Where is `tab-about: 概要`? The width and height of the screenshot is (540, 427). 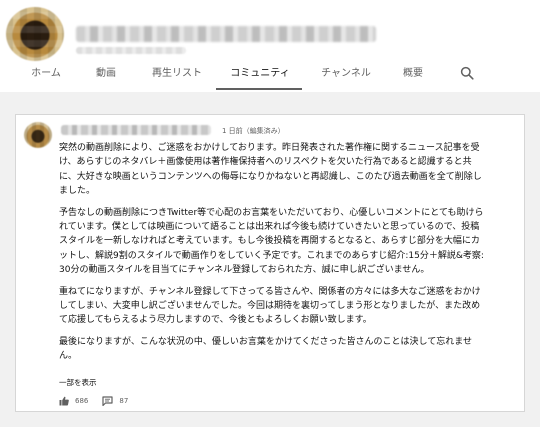 tab-about: 概要 is located at coordinates (413, 77).